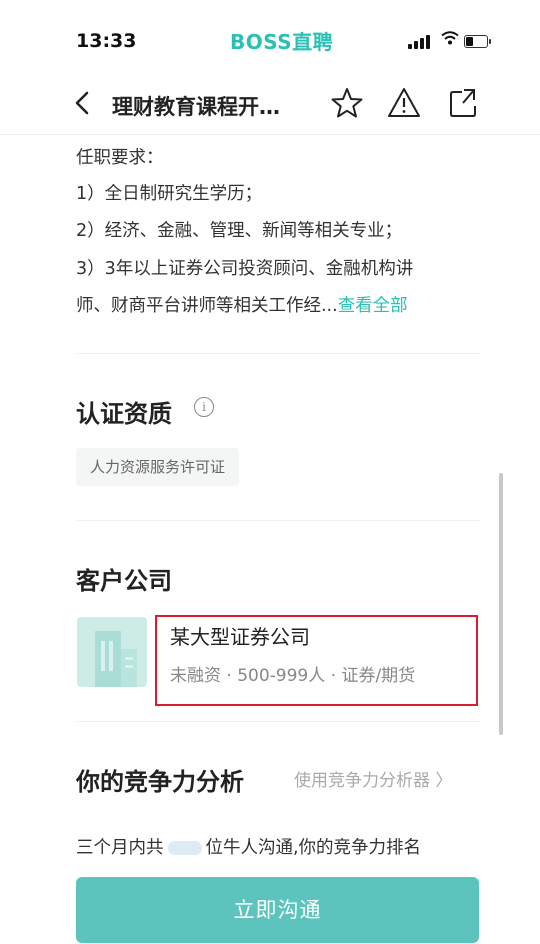 This screenshot has height=944, width=540. Describe the element at coordinates (204, 407) in the screenshot. I see `info-icon: i` at that location.